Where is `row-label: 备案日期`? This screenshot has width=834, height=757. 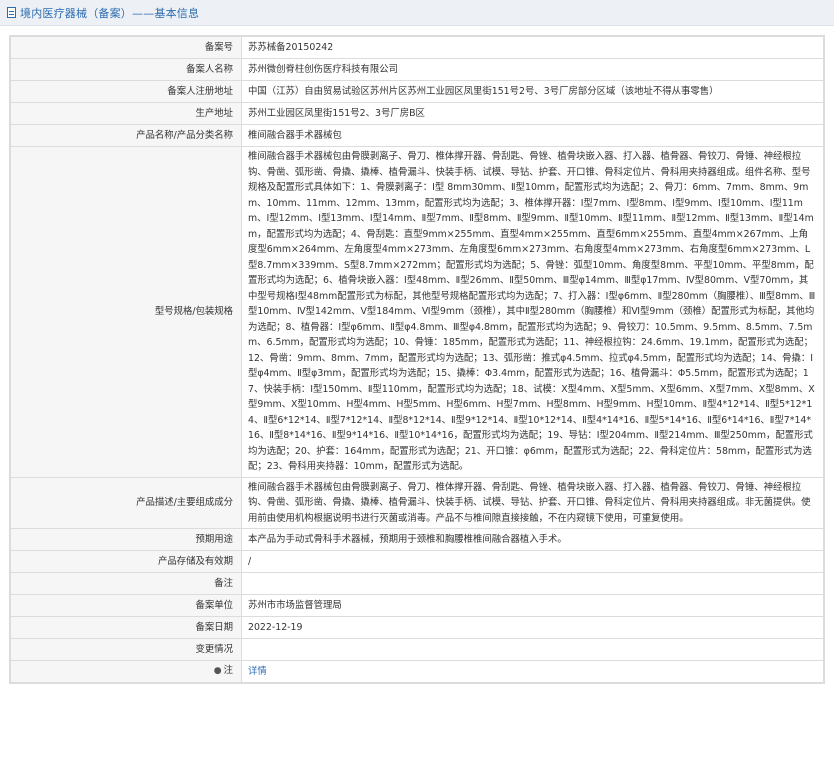
row-label: 备案日期 is located at coordinates (126, 627).